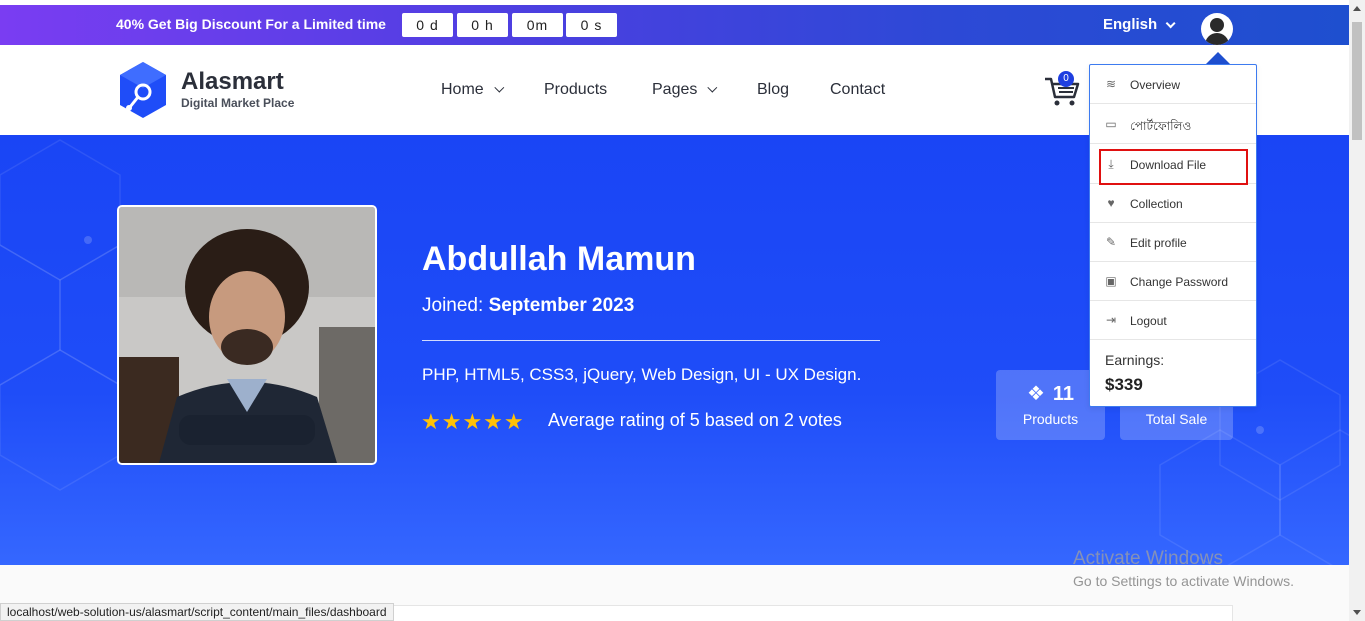 The height and width of the screenshot is (621, 1365). Describe the element at coordinates (1357, 310) in the screenshot. I see `page-scrollbar` at that location.